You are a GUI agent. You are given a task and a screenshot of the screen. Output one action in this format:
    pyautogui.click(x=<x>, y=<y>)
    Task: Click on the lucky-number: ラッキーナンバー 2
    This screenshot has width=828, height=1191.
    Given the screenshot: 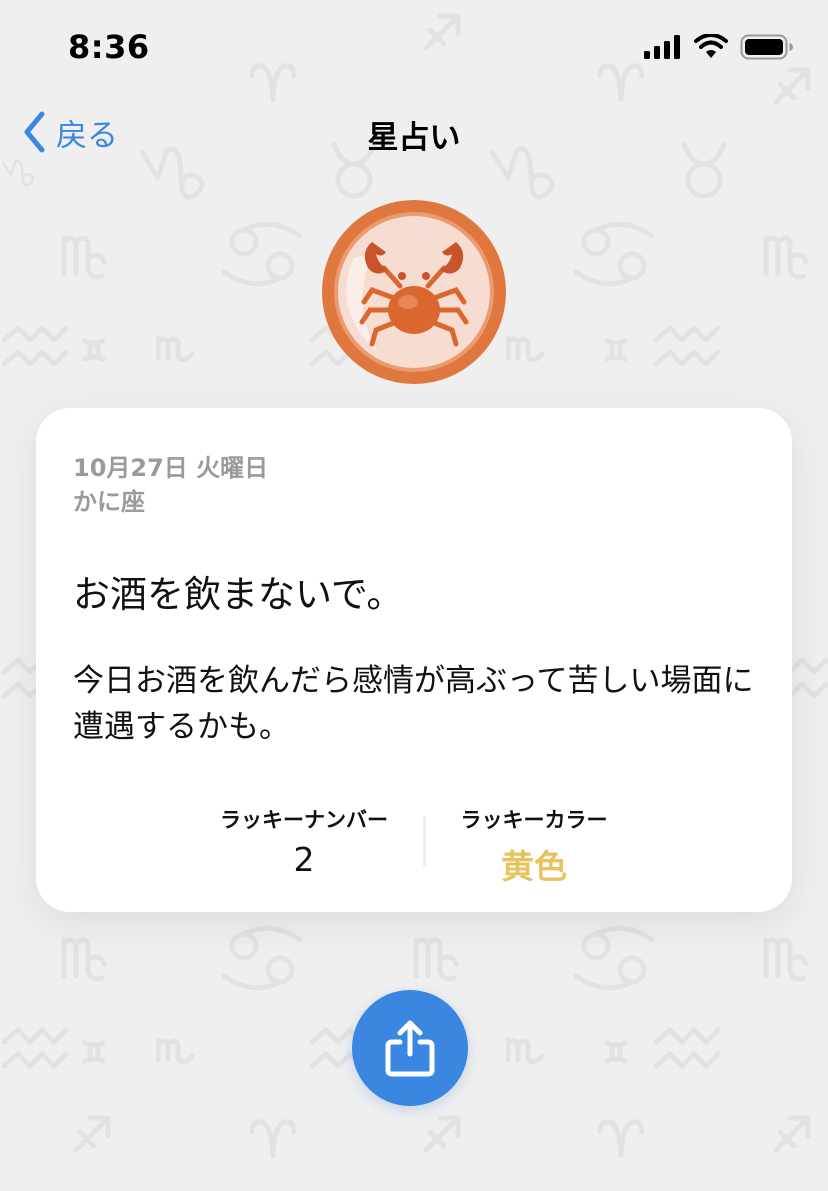 What is the action you would take?
    pyautogui.click(x=304, y=841)
    